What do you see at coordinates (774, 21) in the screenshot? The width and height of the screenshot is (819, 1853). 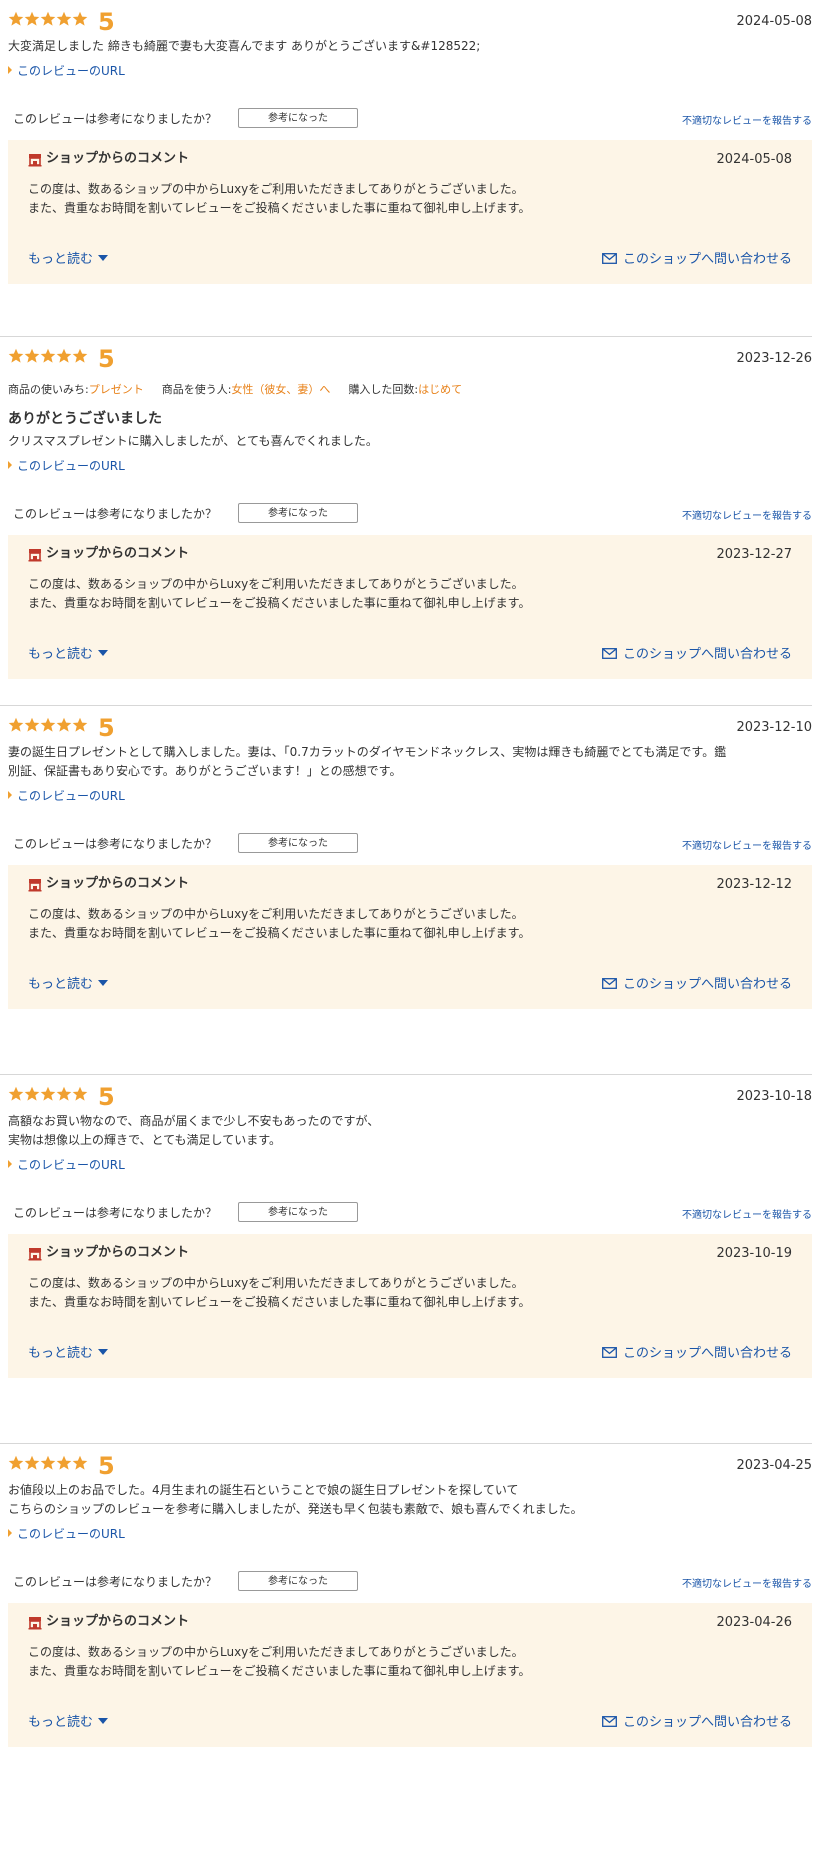 I see `review-date: 2024-05-08` at bounding box center [774, 21].